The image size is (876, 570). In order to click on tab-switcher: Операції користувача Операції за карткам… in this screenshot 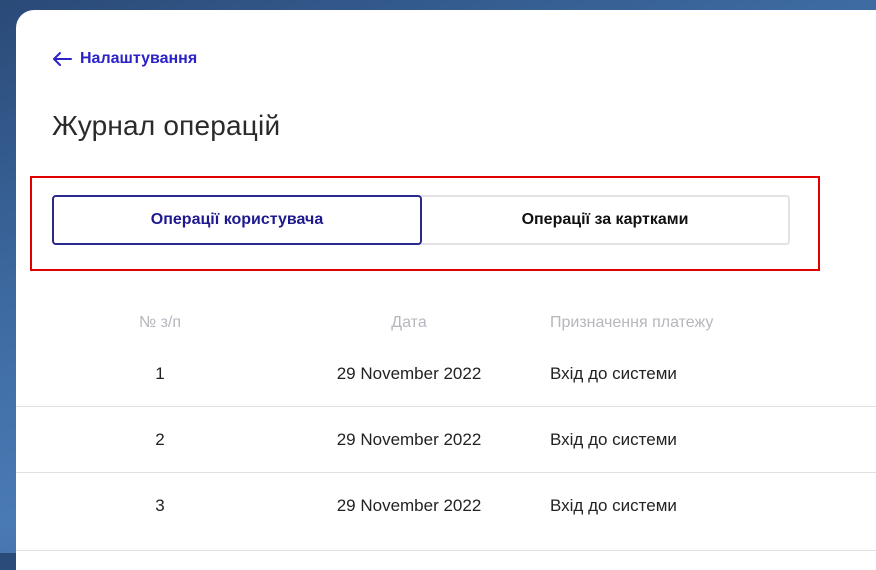, I will do `click(421, 220)`.